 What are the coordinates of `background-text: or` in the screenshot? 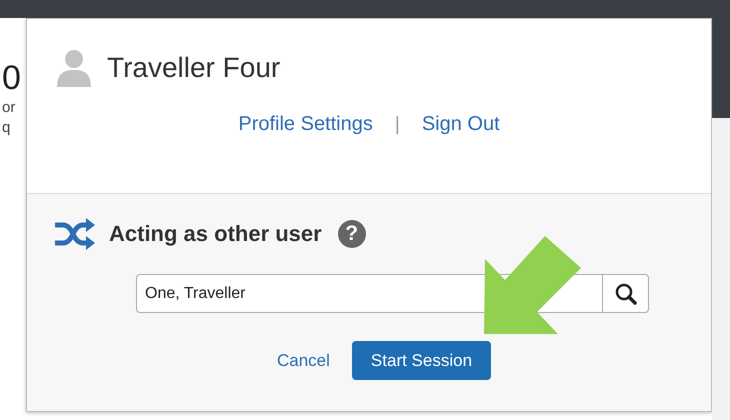 It's located at (9, 108).